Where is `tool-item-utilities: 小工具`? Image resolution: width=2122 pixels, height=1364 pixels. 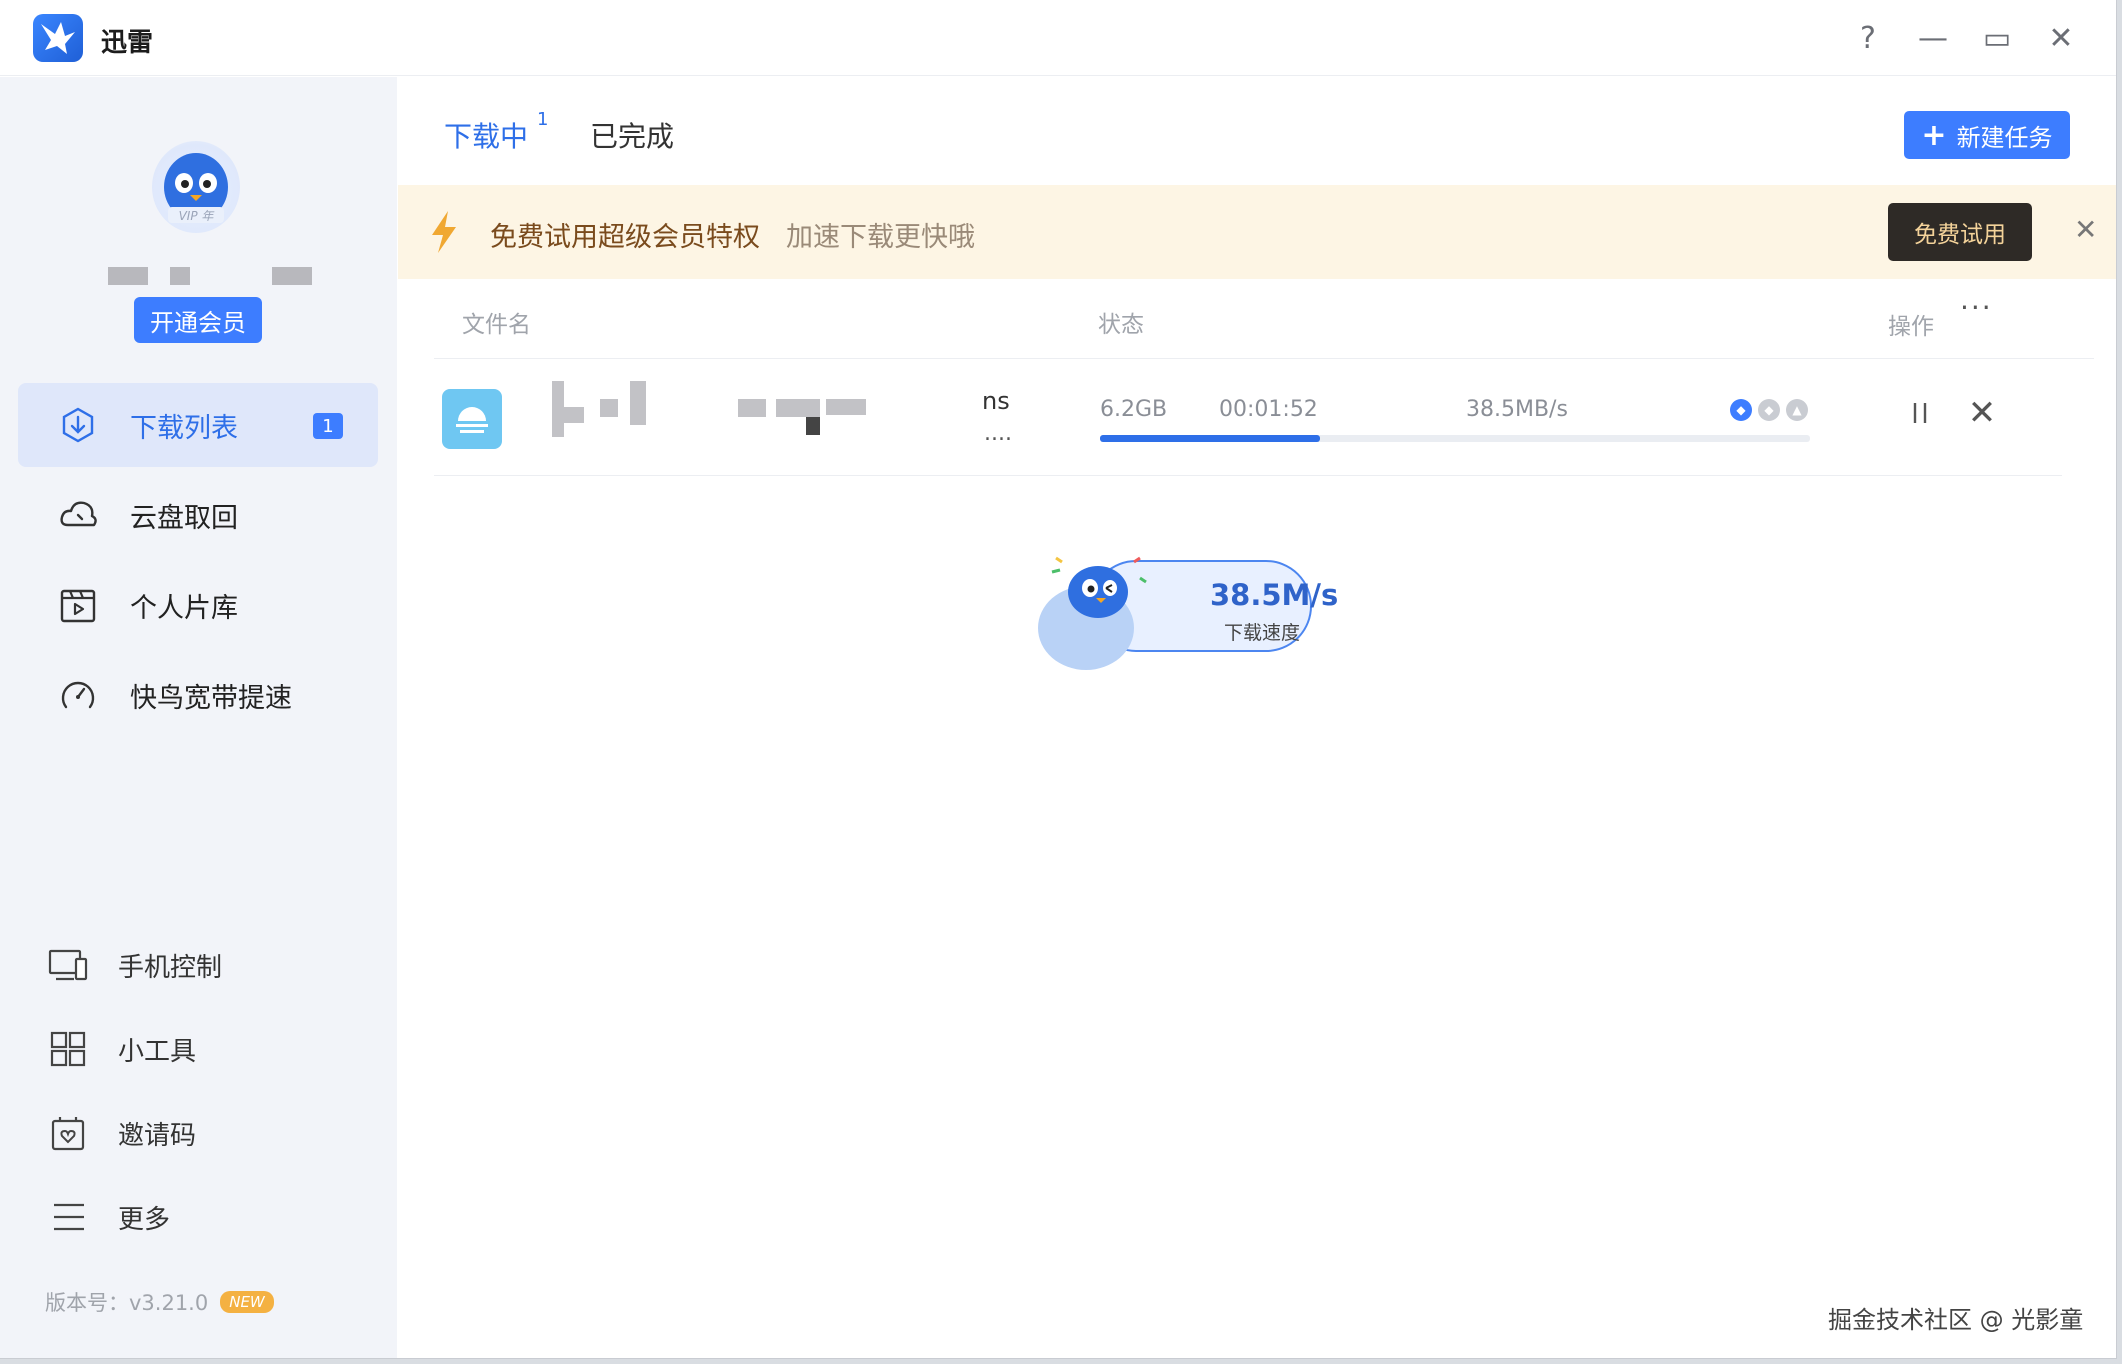
tool-item-utilities: 小工具 is located at coordinates (198, 1049).